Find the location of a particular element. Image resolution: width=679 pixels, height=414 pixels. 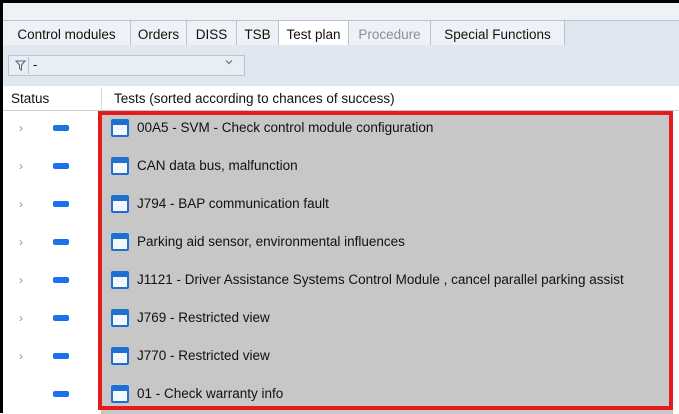

column-divider is located at coordinates (101, 98).